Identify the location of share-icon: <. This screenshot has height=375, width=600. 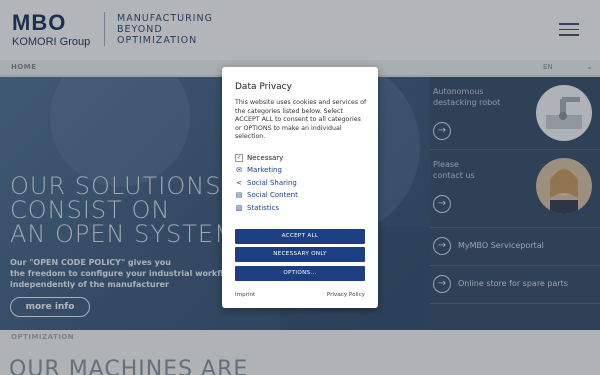
(239, 183).